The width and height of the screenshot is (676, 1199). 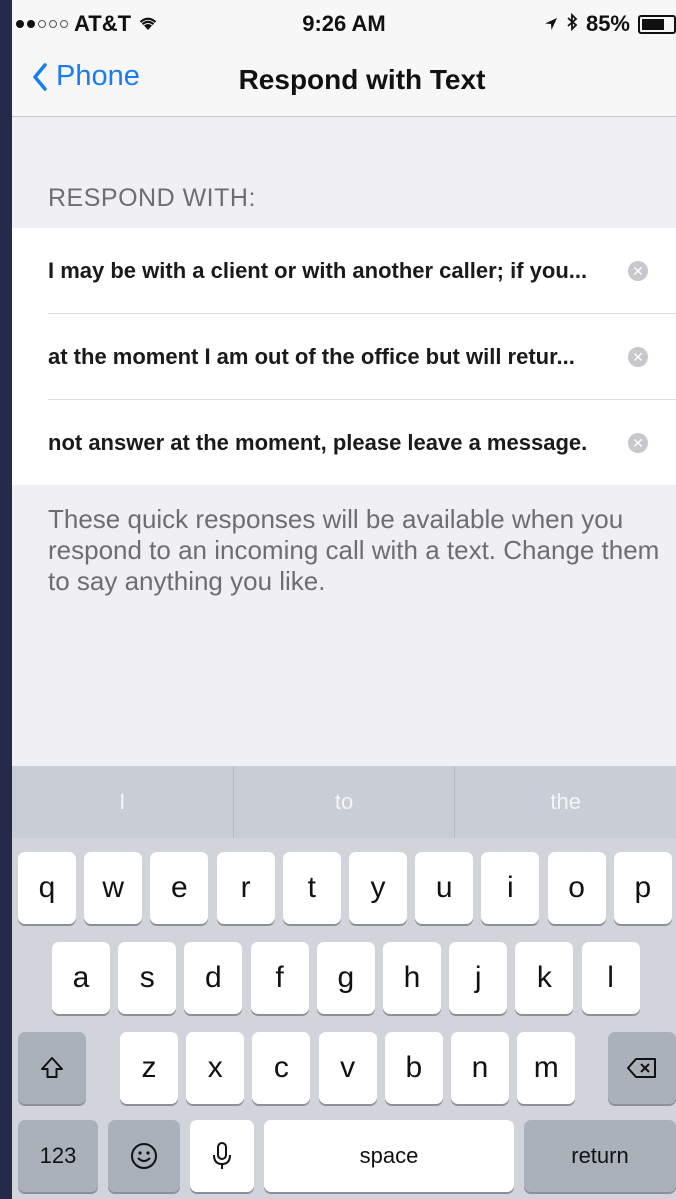 What do you see at coordinates (478, 978) in the screenshot?
I see `key-j: j` at bounding box center [478, 978].